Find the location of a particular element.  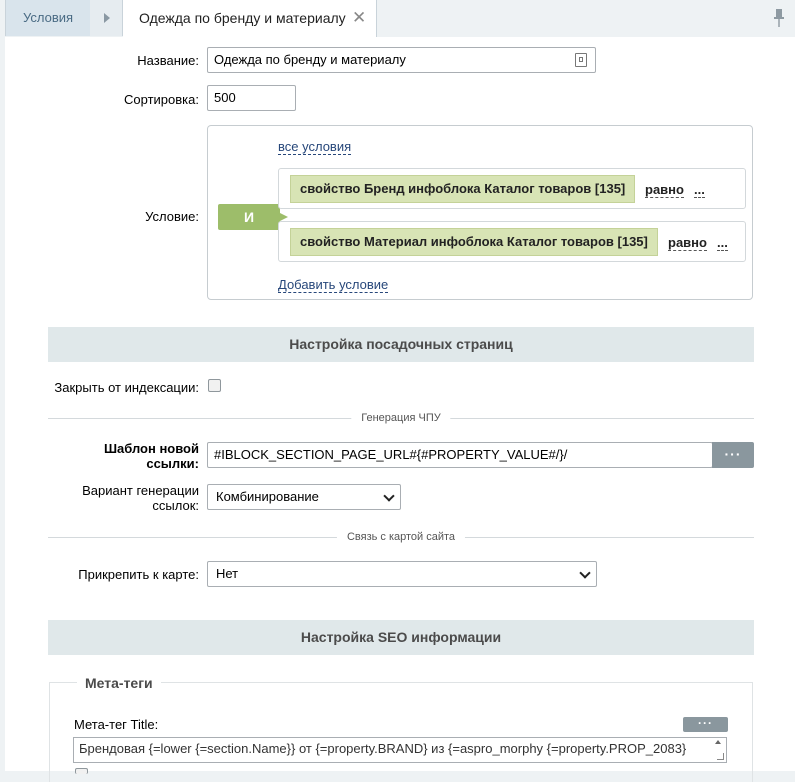

tab-active: Одежда по бренду и материалу ✕ is located at coordinates (250, 18).